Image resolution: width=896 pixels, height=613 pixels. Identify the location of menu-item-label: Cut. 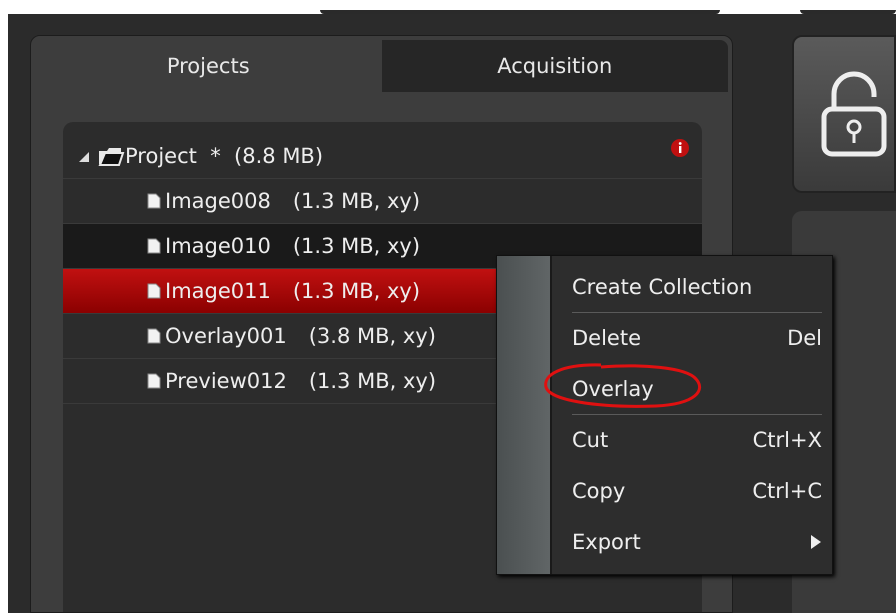
(590, 440).